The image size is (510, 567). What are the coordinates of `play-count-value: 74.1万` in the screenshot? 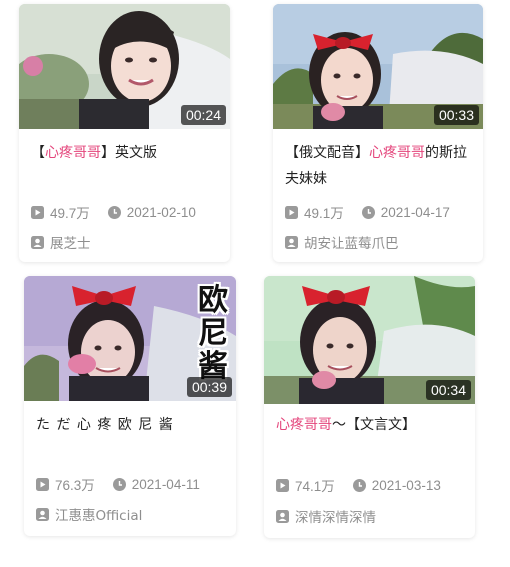 It's located at (315, 486).